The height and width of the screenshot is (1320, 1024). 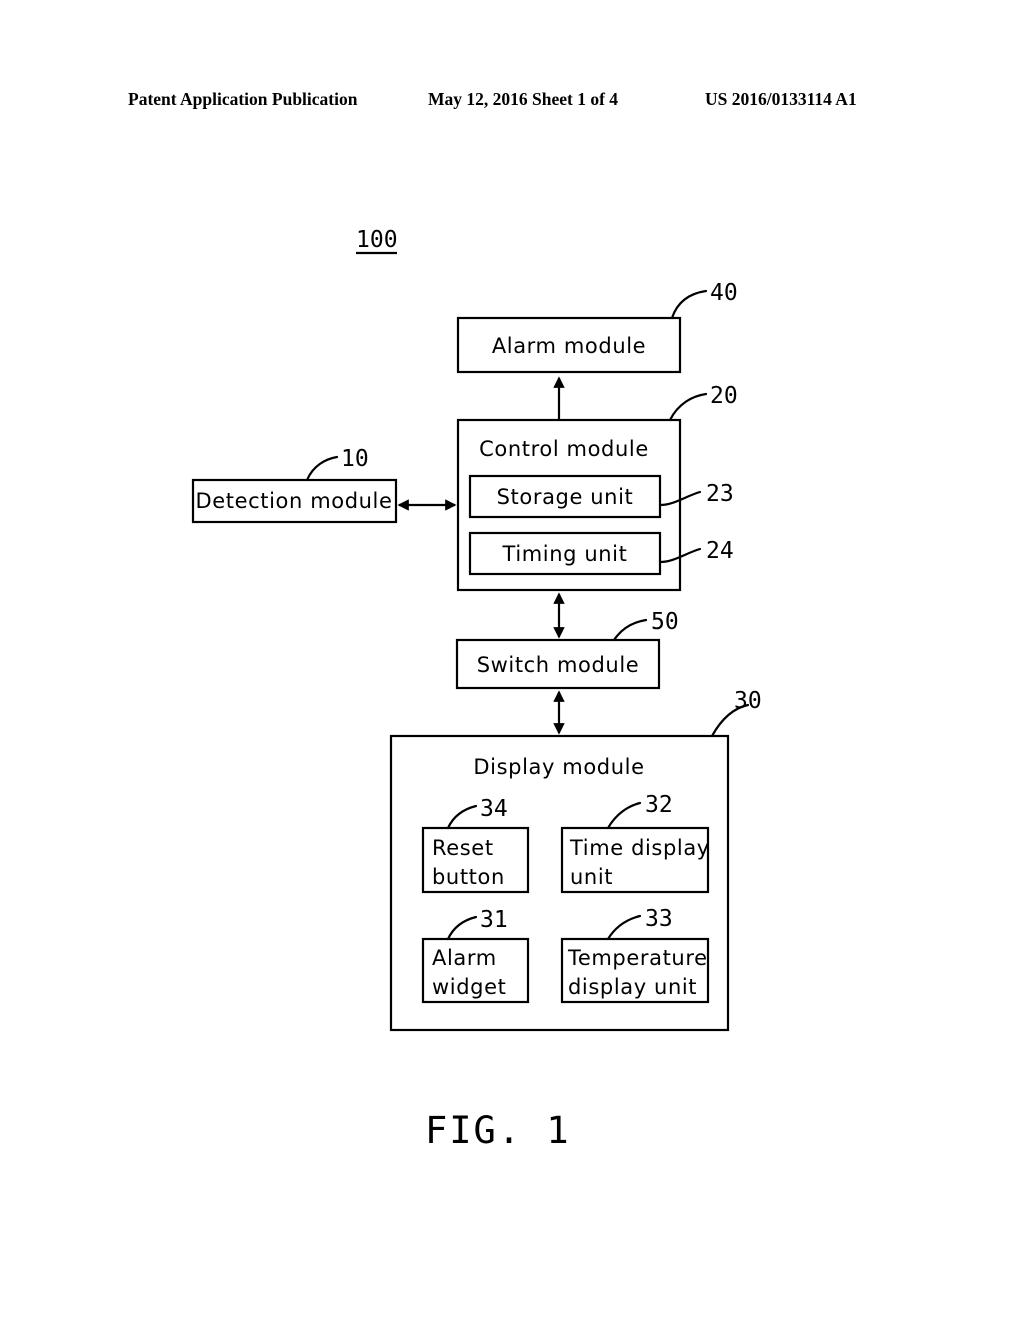 What do you see at coordinates (377, 240) in the screenshot?
I see `system-reference-label: 100` at bounding box center [377, 240].